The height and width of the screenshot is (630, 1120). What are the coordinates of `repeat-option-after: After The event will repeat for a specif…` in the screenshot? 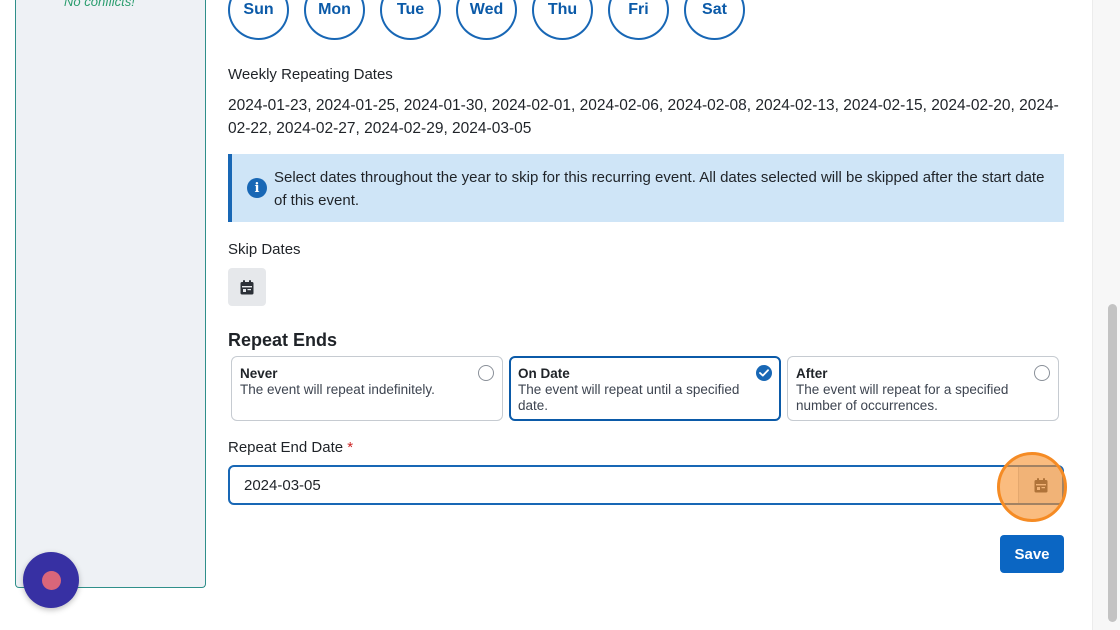 It's located at (923, 388).